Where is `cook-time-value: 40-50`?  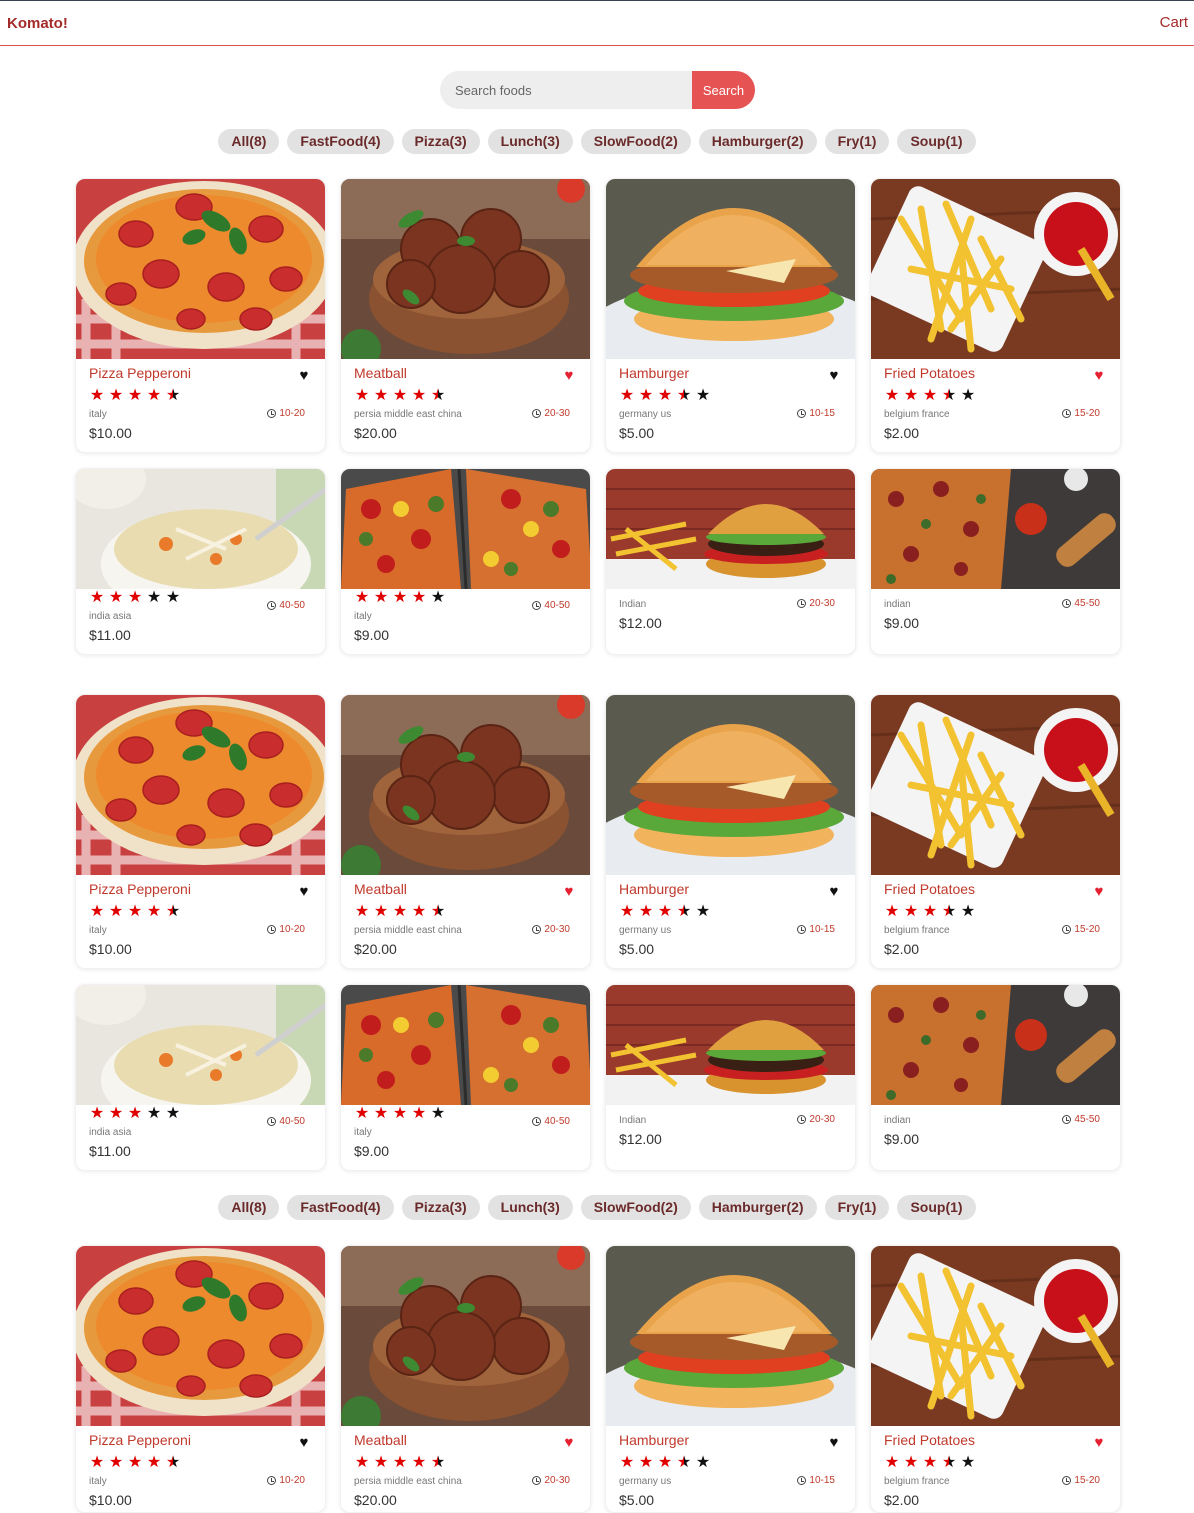
cook-time-value: 40-50 is located at coordinates (557, 605).